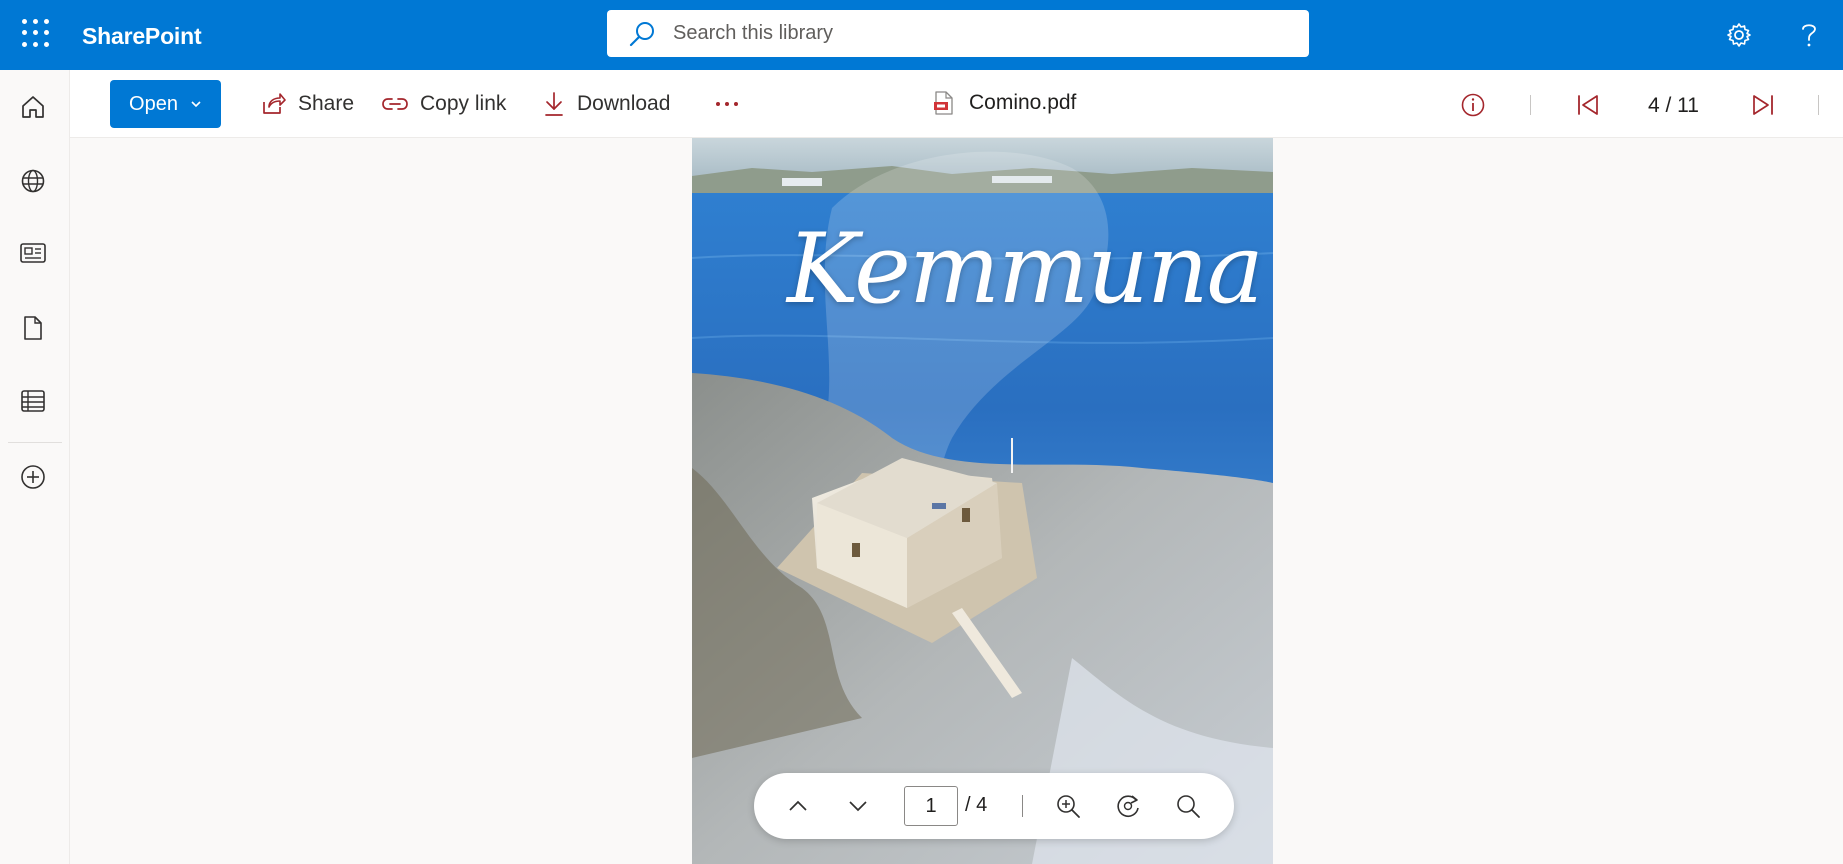 The height and width of the screenshot is (864, 1843). What do you see at coordinates (641, 33) in the screenshot?
I see `search-icon` at bounding box center [641, 33].